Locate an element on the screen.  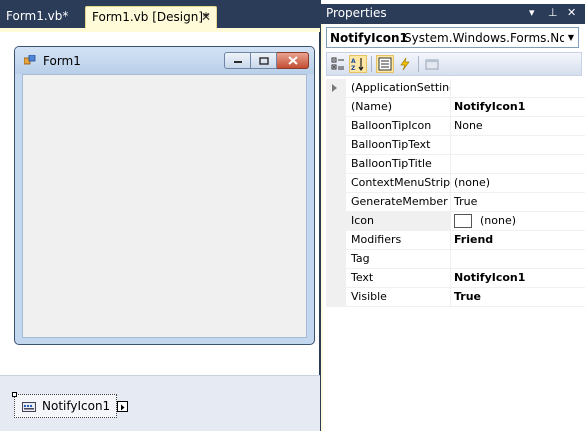
property-row-balloontipicon: BalloonTipIcon None is located at coordinates (455, 126).